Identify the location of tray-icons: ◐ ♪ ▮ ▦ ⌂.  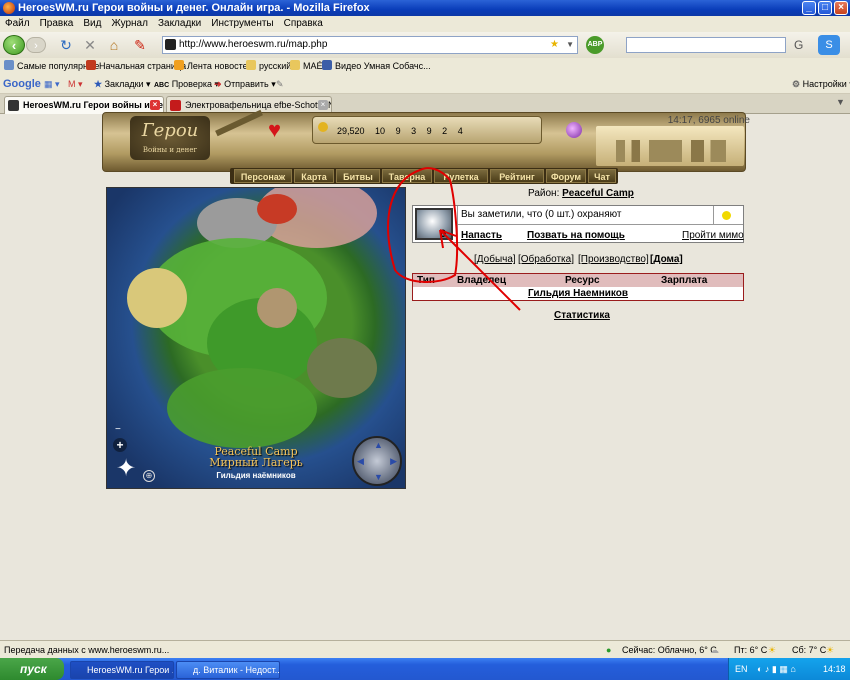
(776, 669).